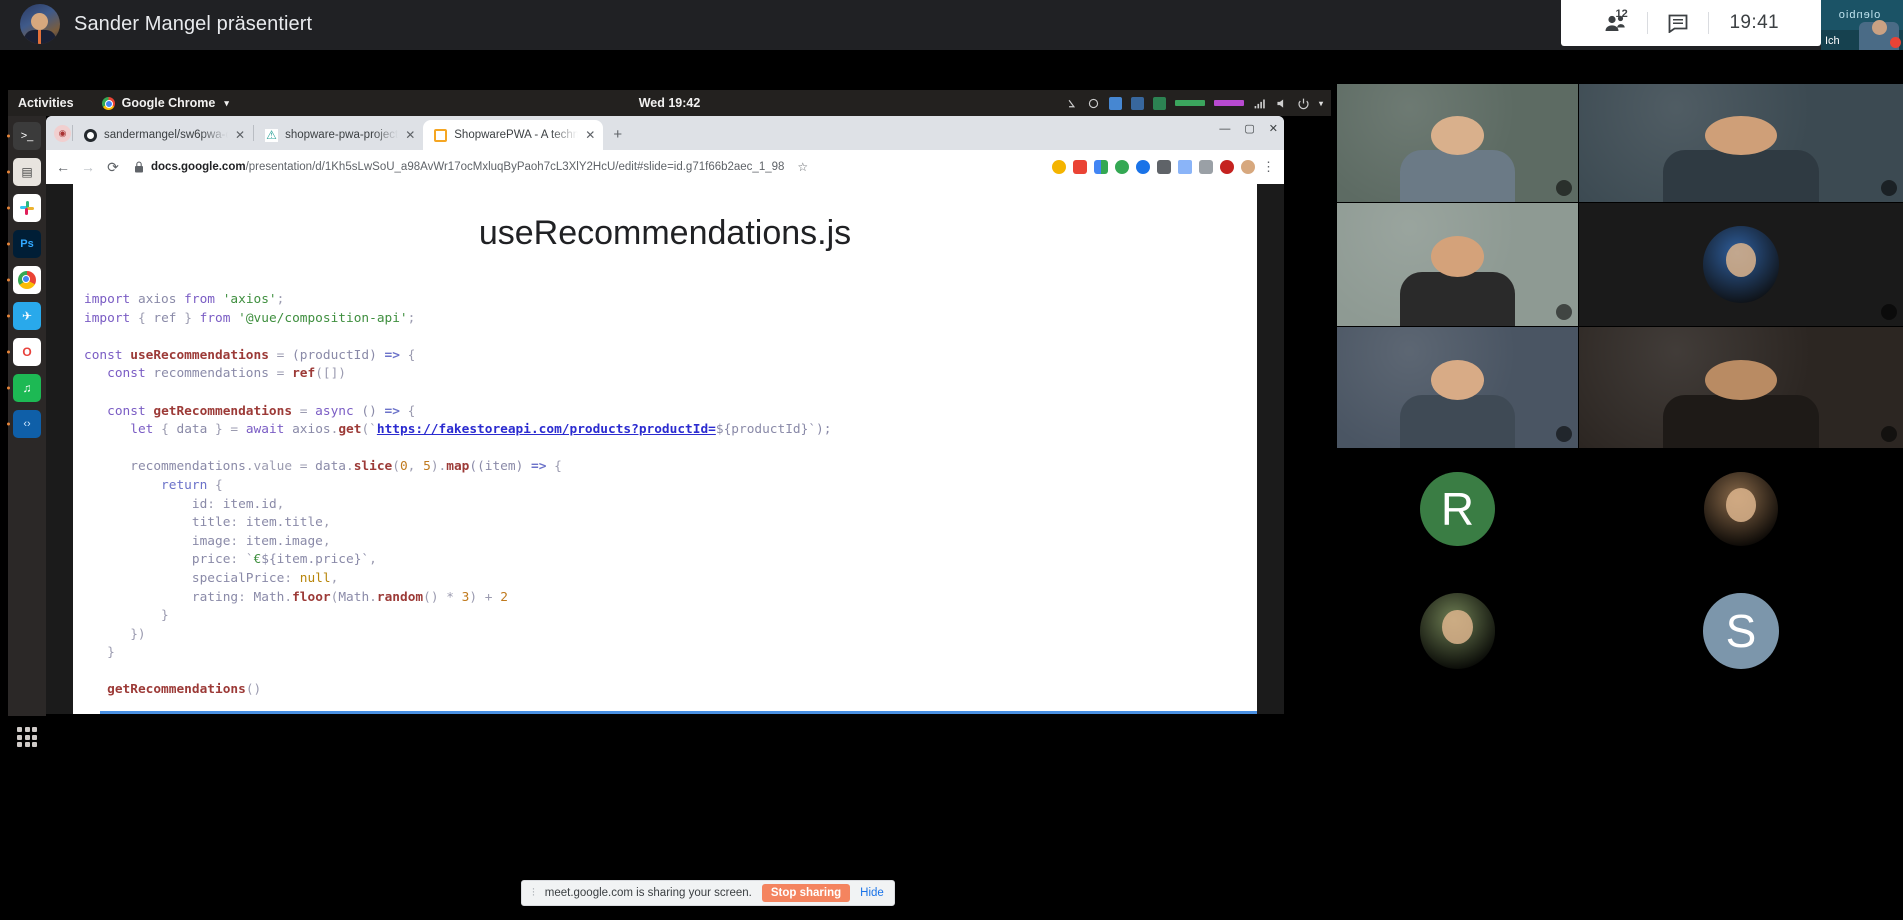 Image resolution: width=1903 pixels, height=920 pixels. What do you see at coordinates (40, 24) in the screenshot?
I see `presenter-avatar` at bounding box center [40, 24].